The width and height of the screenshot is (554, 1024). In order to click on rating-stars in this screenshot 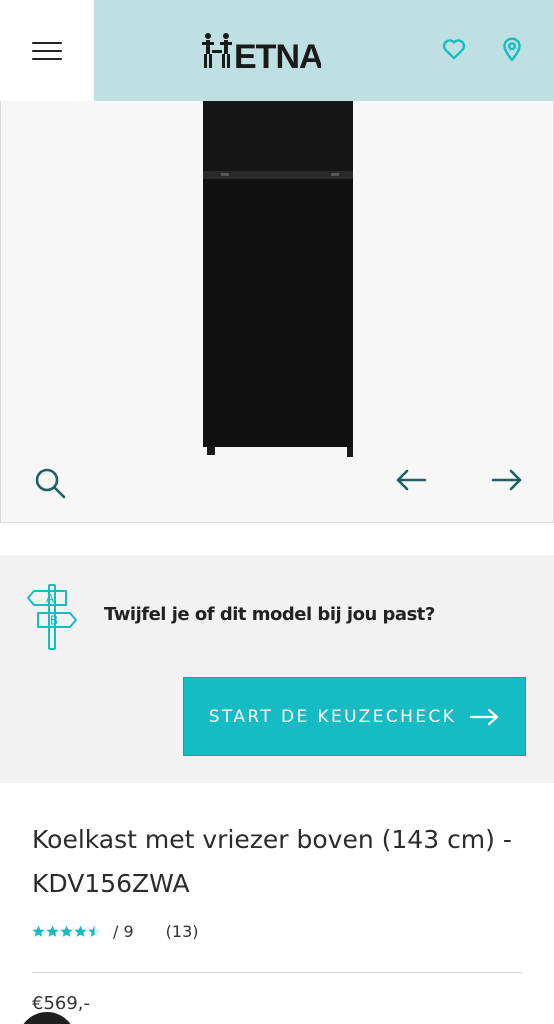, I will do `click(66, 931)`.